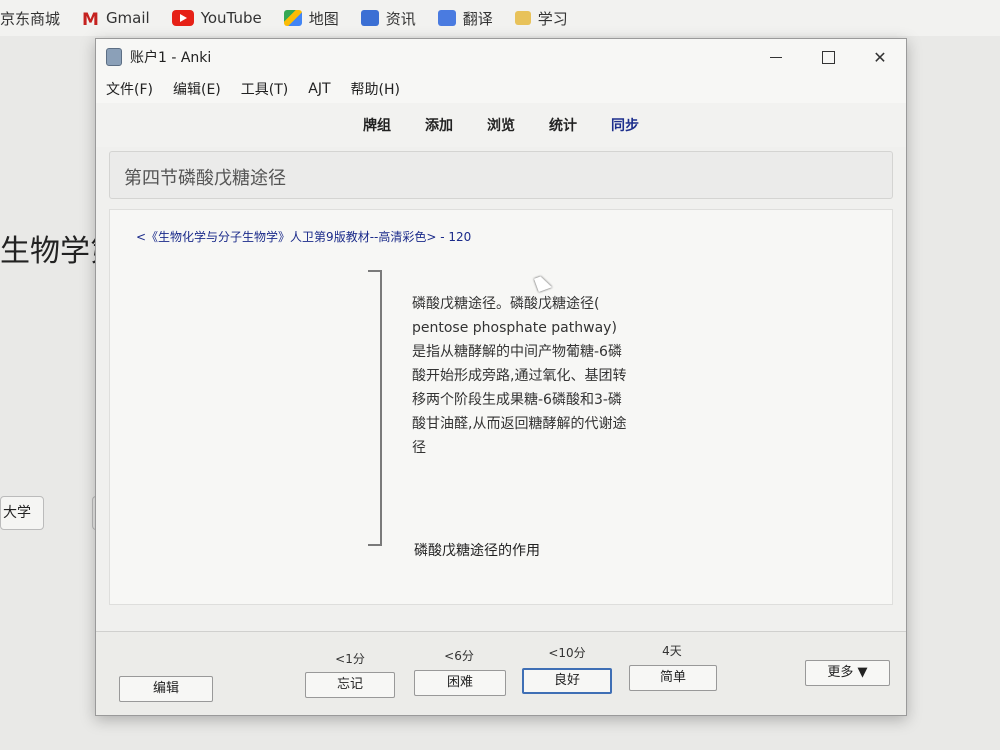 The image size is (1000, 750). What do you see at coordinates (182, 18) in the screenshot?
I see `youtube-icon` at bounding box center [182, 18].